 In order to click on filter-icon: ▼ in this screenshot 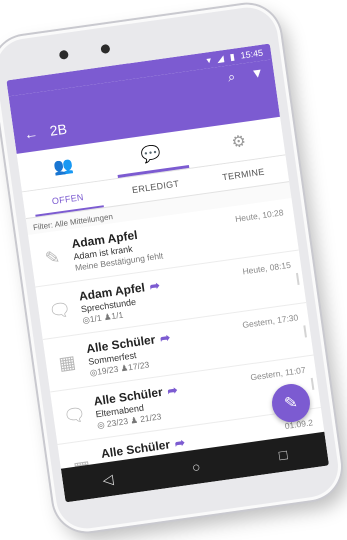, I will do `click(257, 74)`.